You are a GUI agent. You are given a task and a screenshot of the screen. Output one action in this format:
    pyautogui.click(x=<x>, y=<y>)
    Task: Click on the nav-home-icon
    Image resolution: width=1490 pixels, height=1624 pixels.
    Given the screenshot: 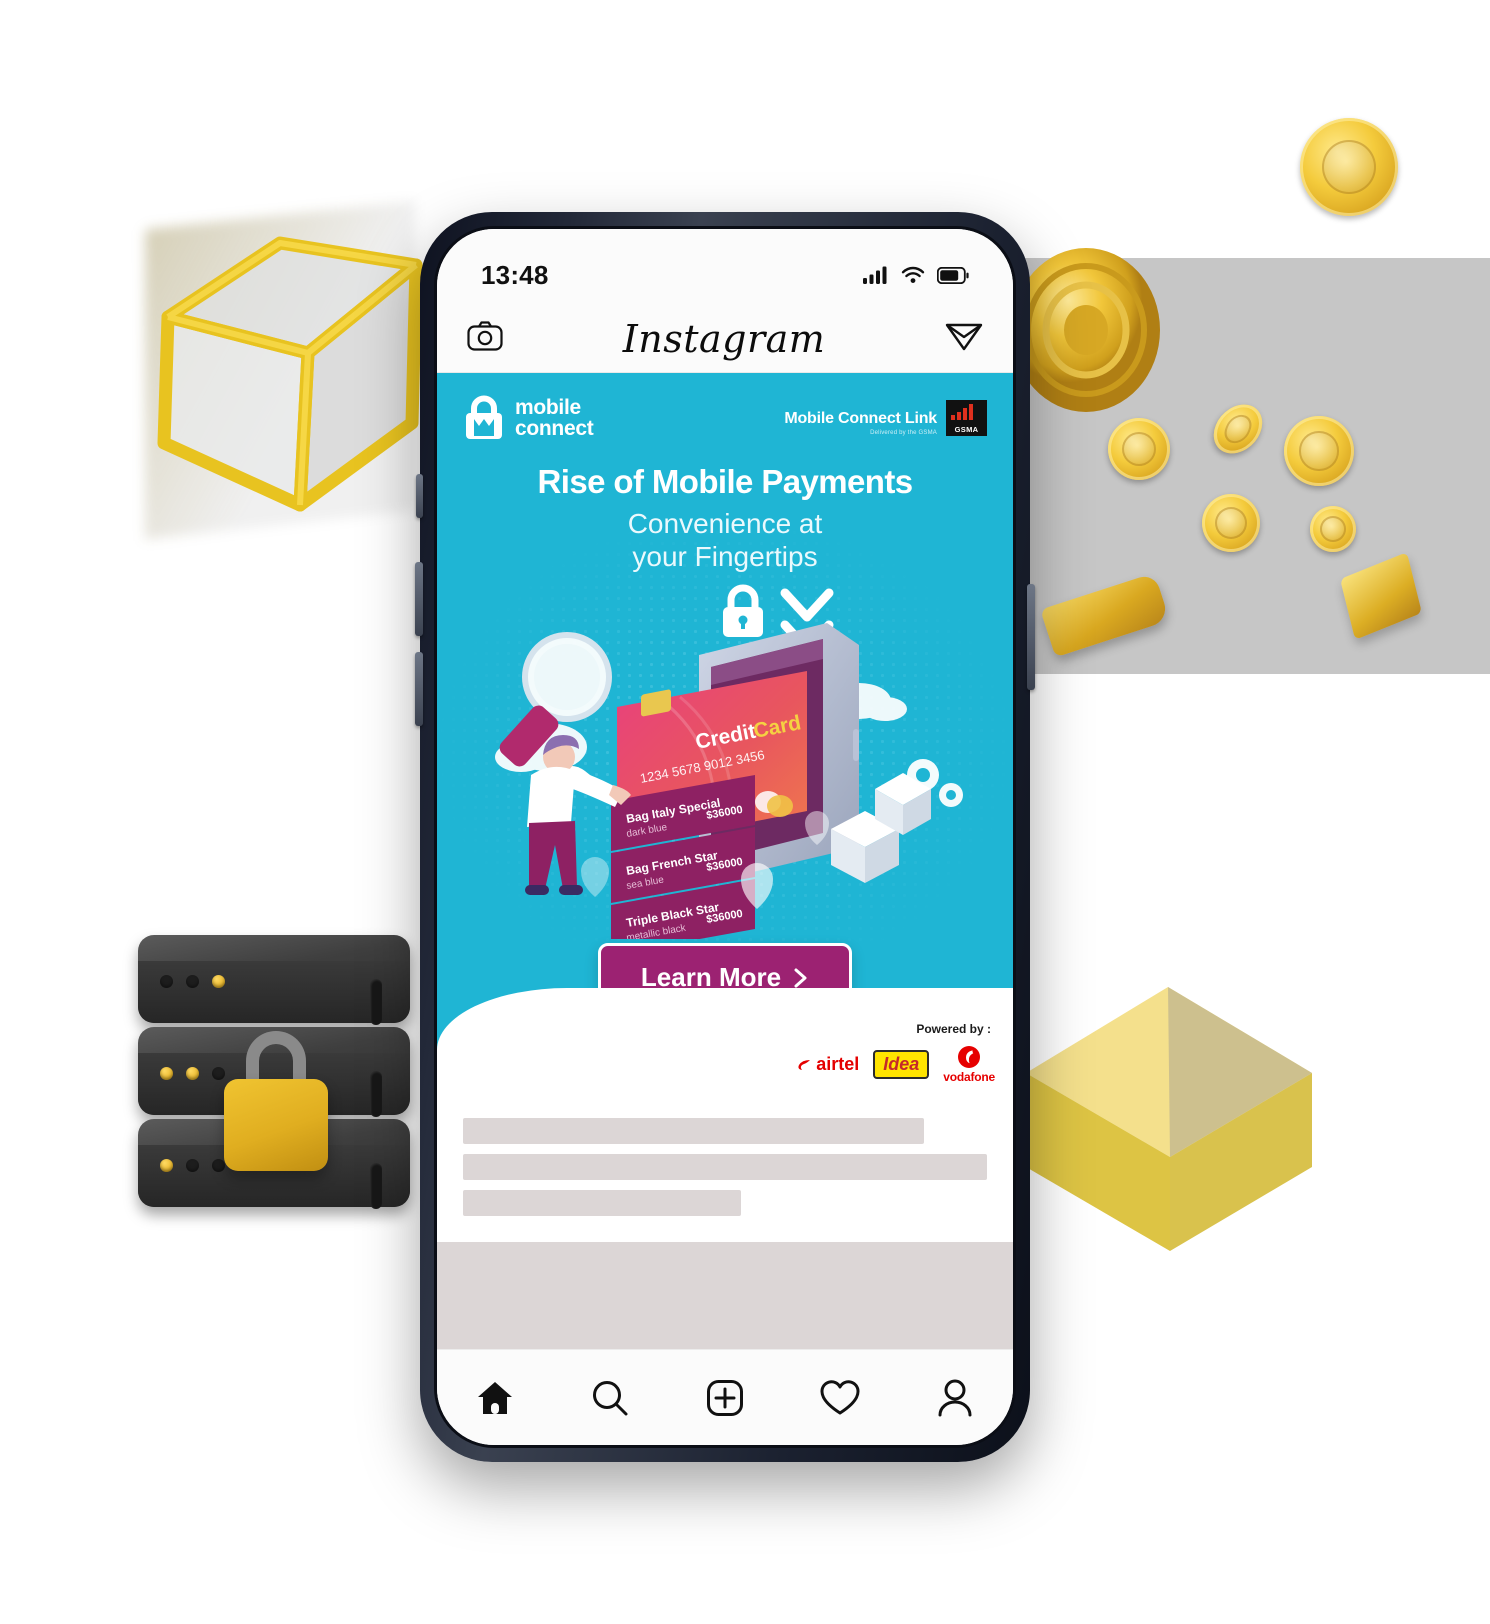 What is the action you would take?
    pyautogui.click(x=495, y=1398)
    